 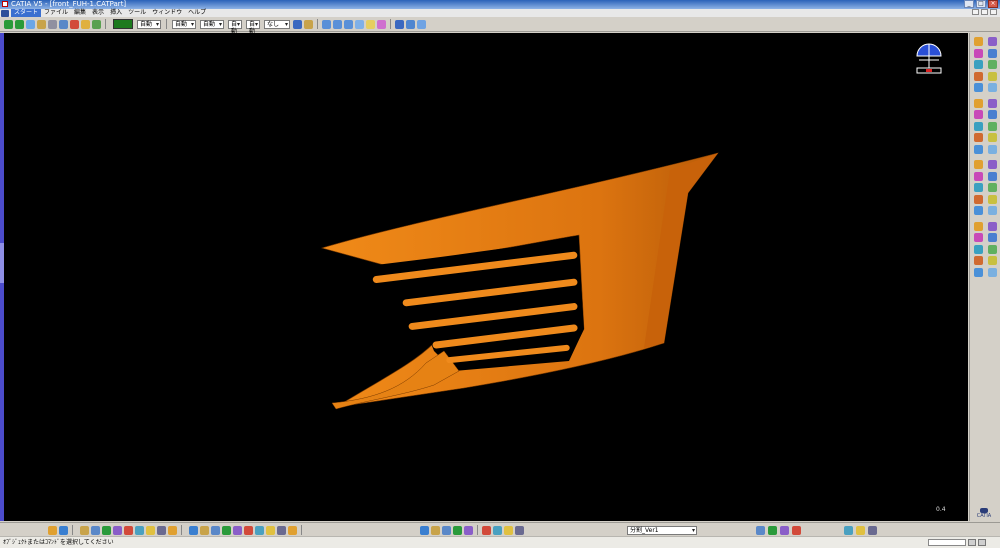 I want to click on rotate-feature-icon, so click(x=992, y=149).